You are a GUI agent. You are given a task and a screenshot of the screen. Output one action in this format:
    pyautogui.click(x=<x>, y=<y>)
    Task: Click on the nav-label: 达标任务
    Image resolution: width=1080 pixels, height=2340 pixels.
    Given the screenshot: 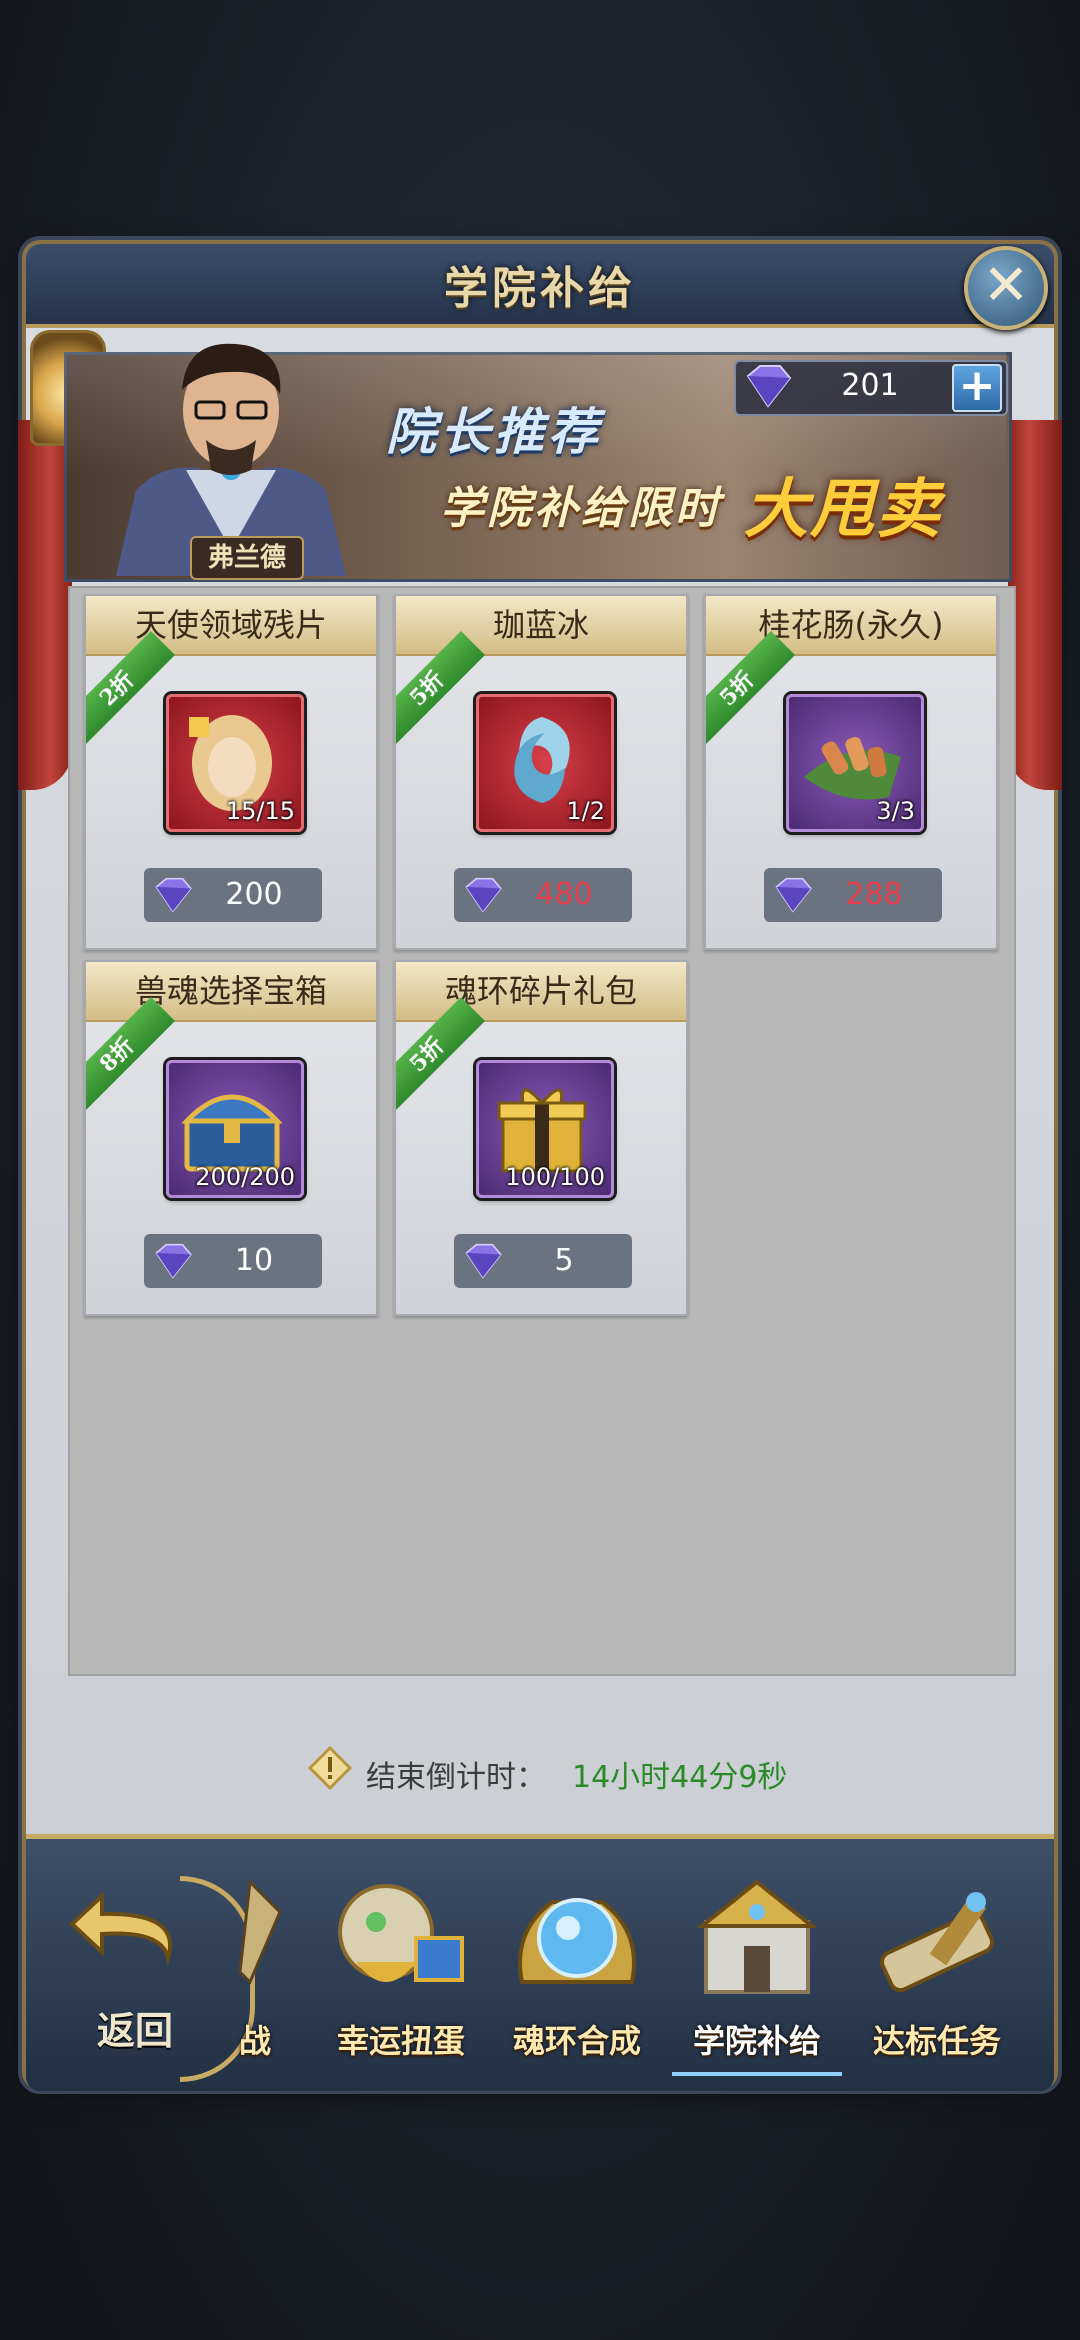 What is the action you would take?
    pyautogui.click(x=936, y=2041)
    